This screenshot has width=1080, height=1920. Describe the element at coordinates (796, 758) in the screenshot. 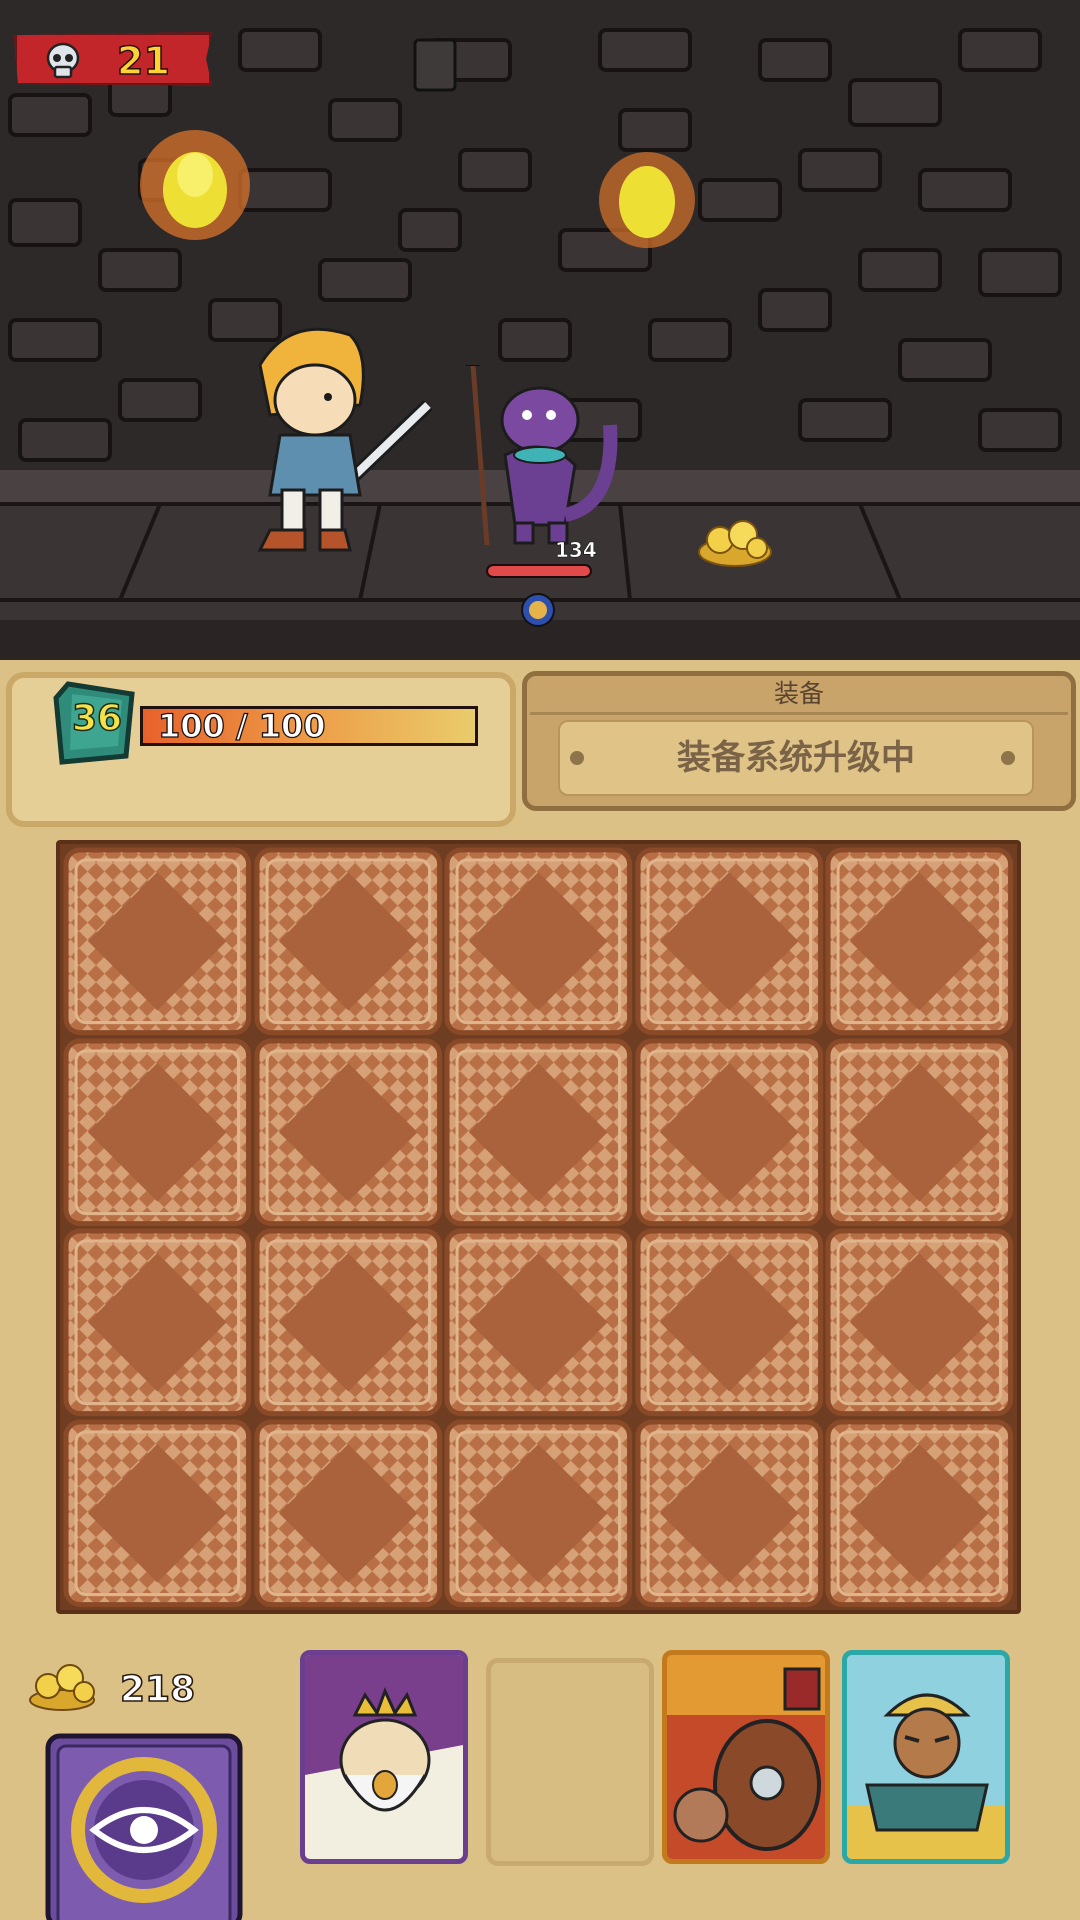

I see `equipment-status: 装备系统升级中` at that location.